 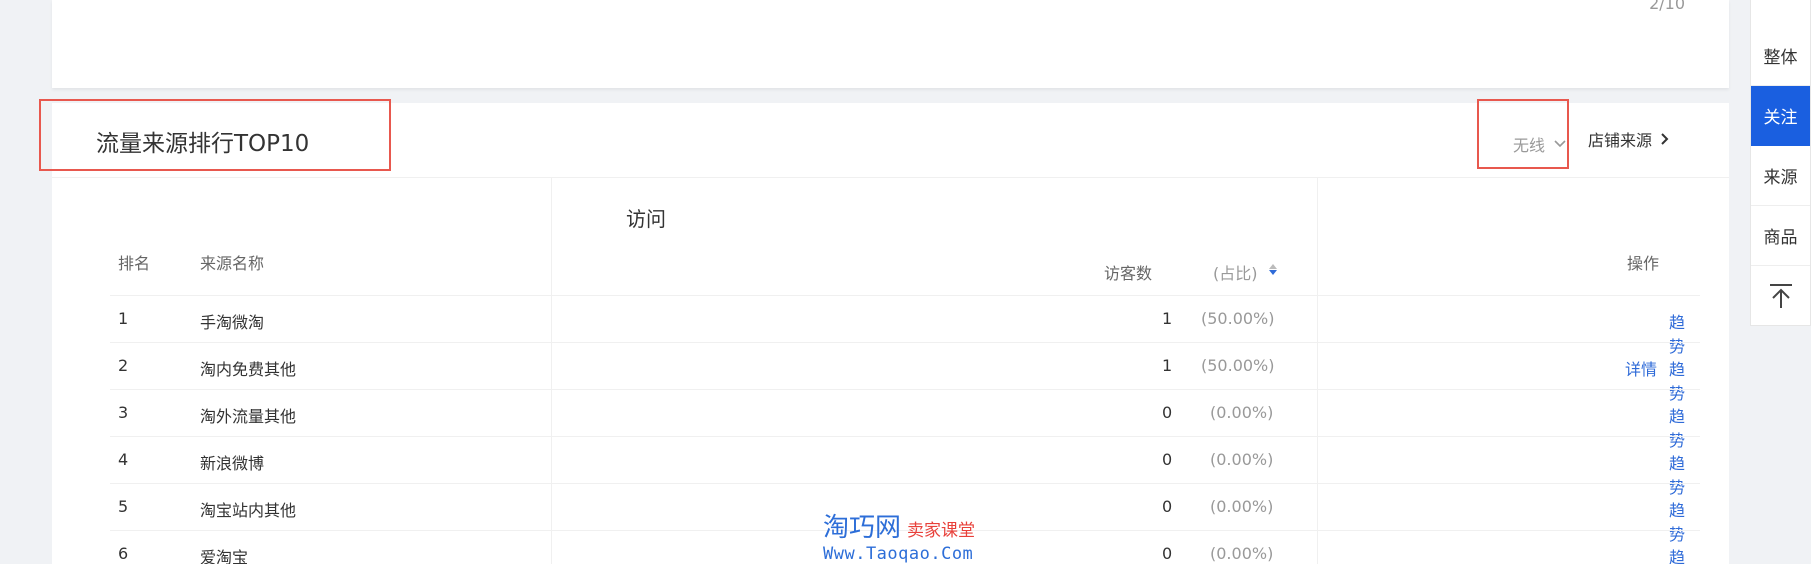 I want to click on row-source-name: 手淘微淘, so click(x=232, y=322).